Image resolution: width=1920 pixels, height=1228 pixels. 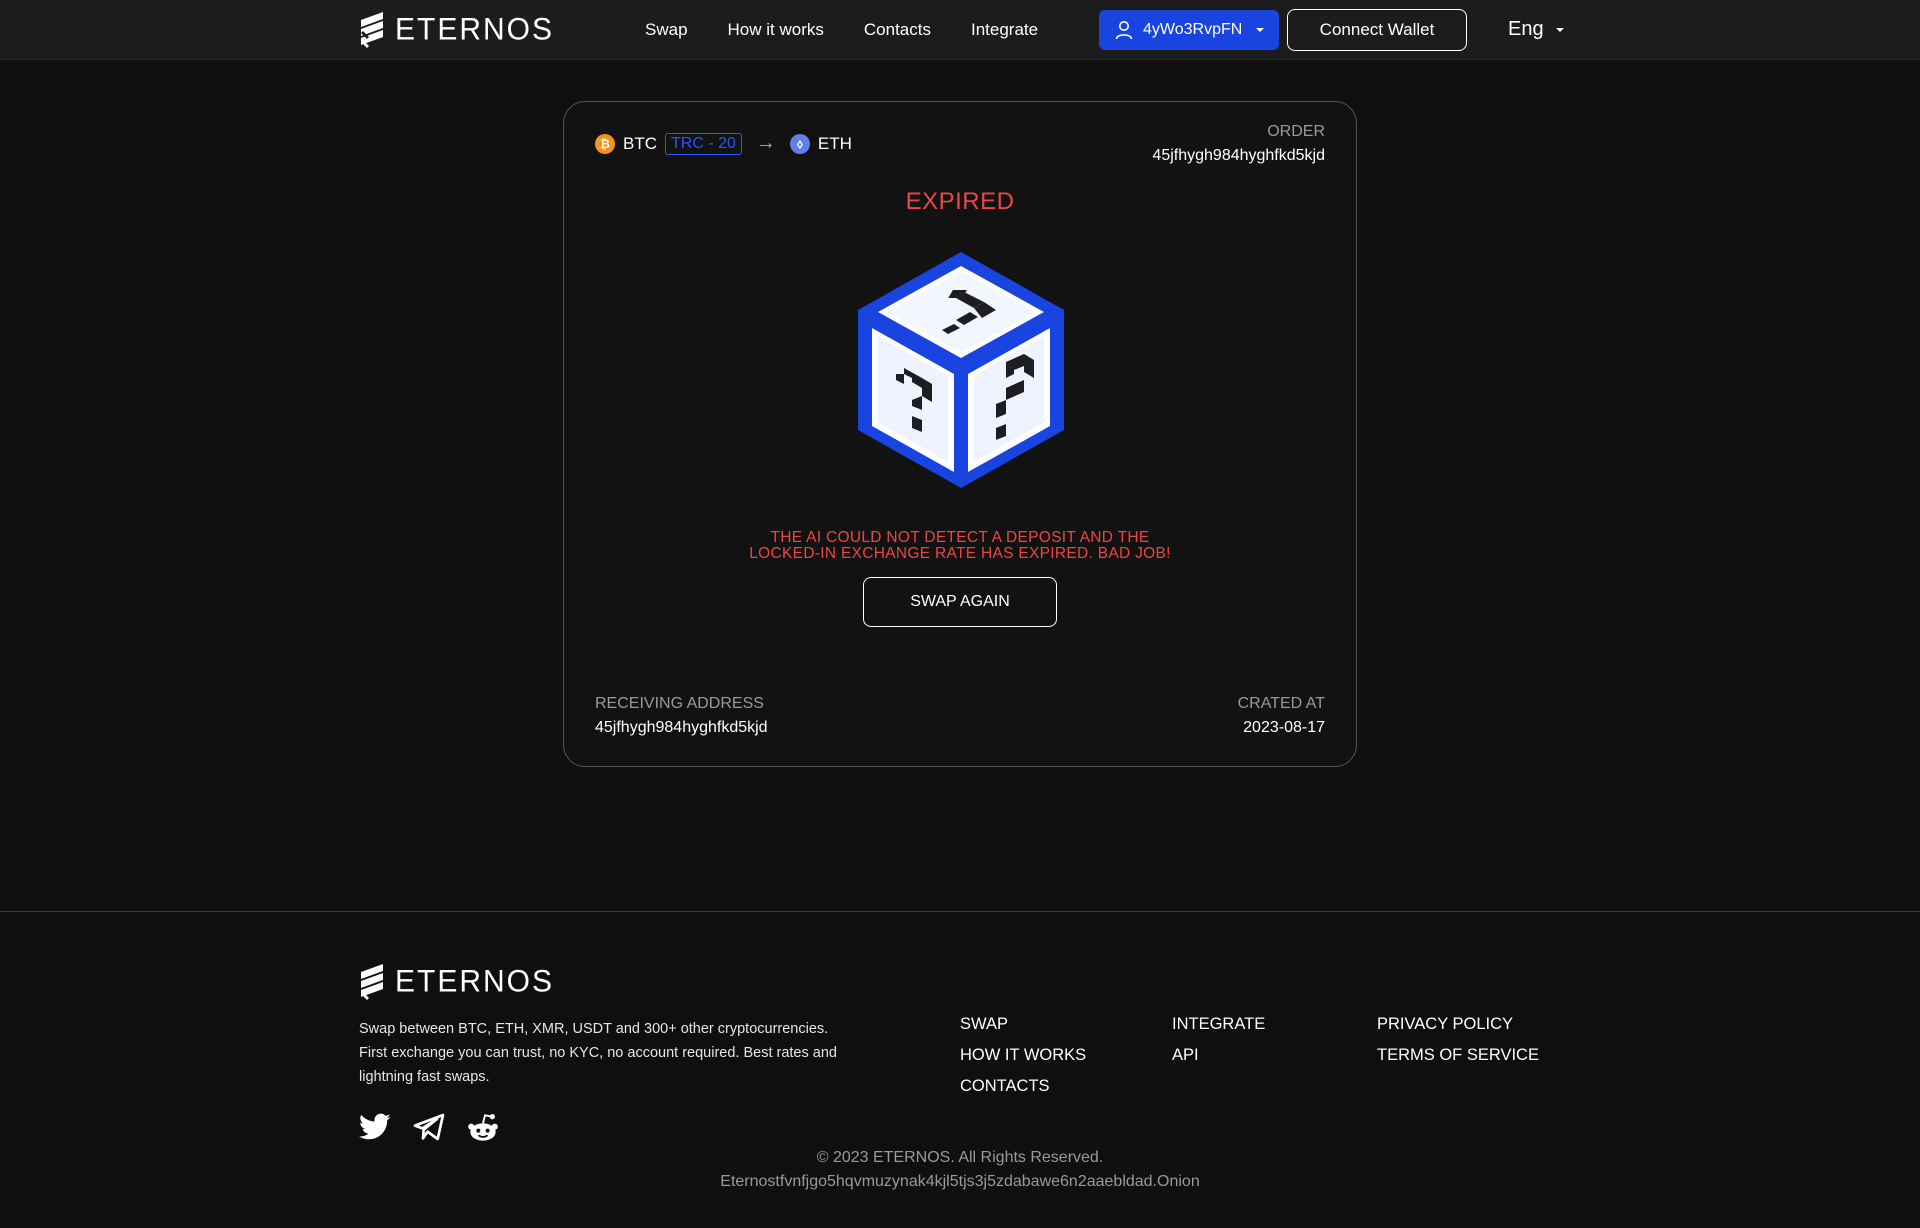 What do you see at coordinates (1526, 29) in the screenshot?
I see `language-label: Eng` at bounding box center [1526, 29].